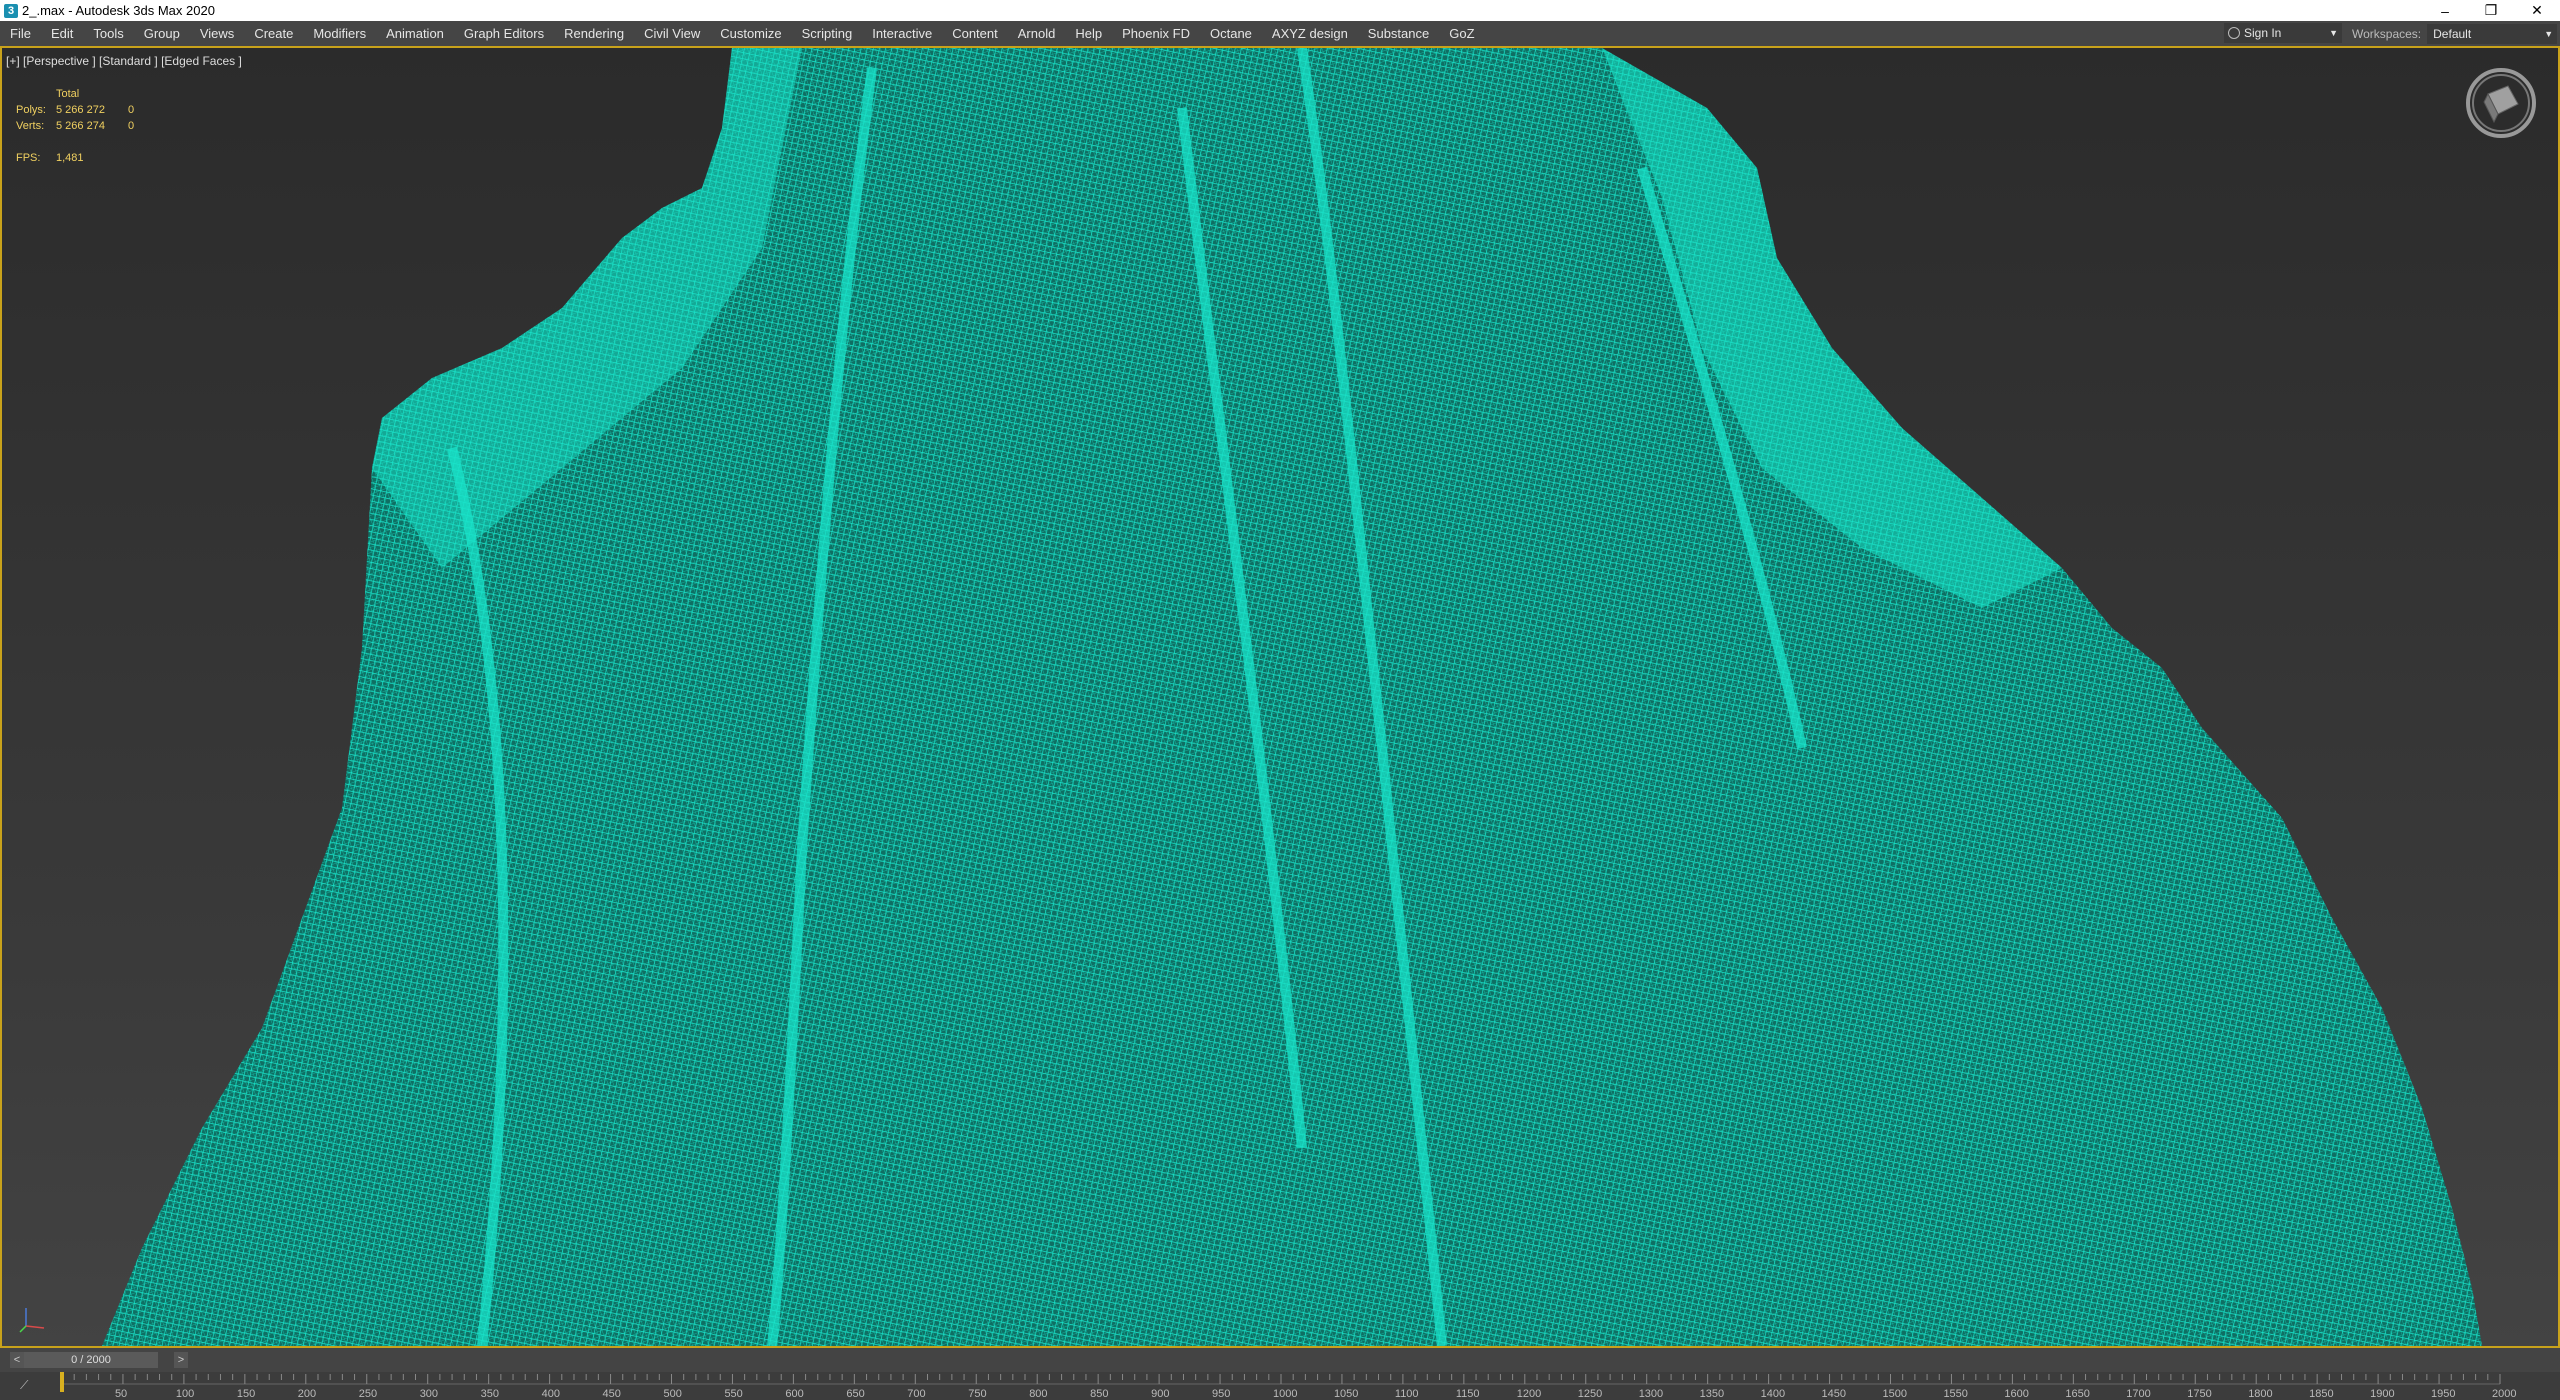  What do you see at coordinates (1285, 1394) in the screenshot?
I see `ruler-tick-label: 1000` at bounding box center [1285, 1394].